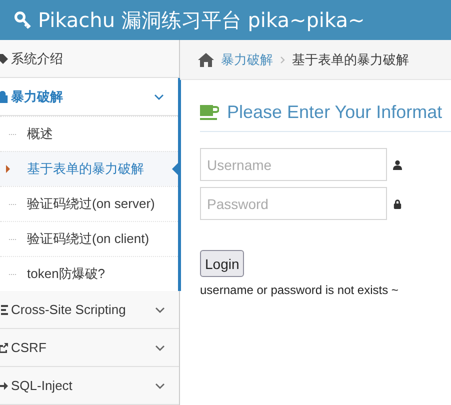  What do you see at coordinates (4, 58) in the screenshot?
I see `tag-icon` at bounding box center [4, 58].